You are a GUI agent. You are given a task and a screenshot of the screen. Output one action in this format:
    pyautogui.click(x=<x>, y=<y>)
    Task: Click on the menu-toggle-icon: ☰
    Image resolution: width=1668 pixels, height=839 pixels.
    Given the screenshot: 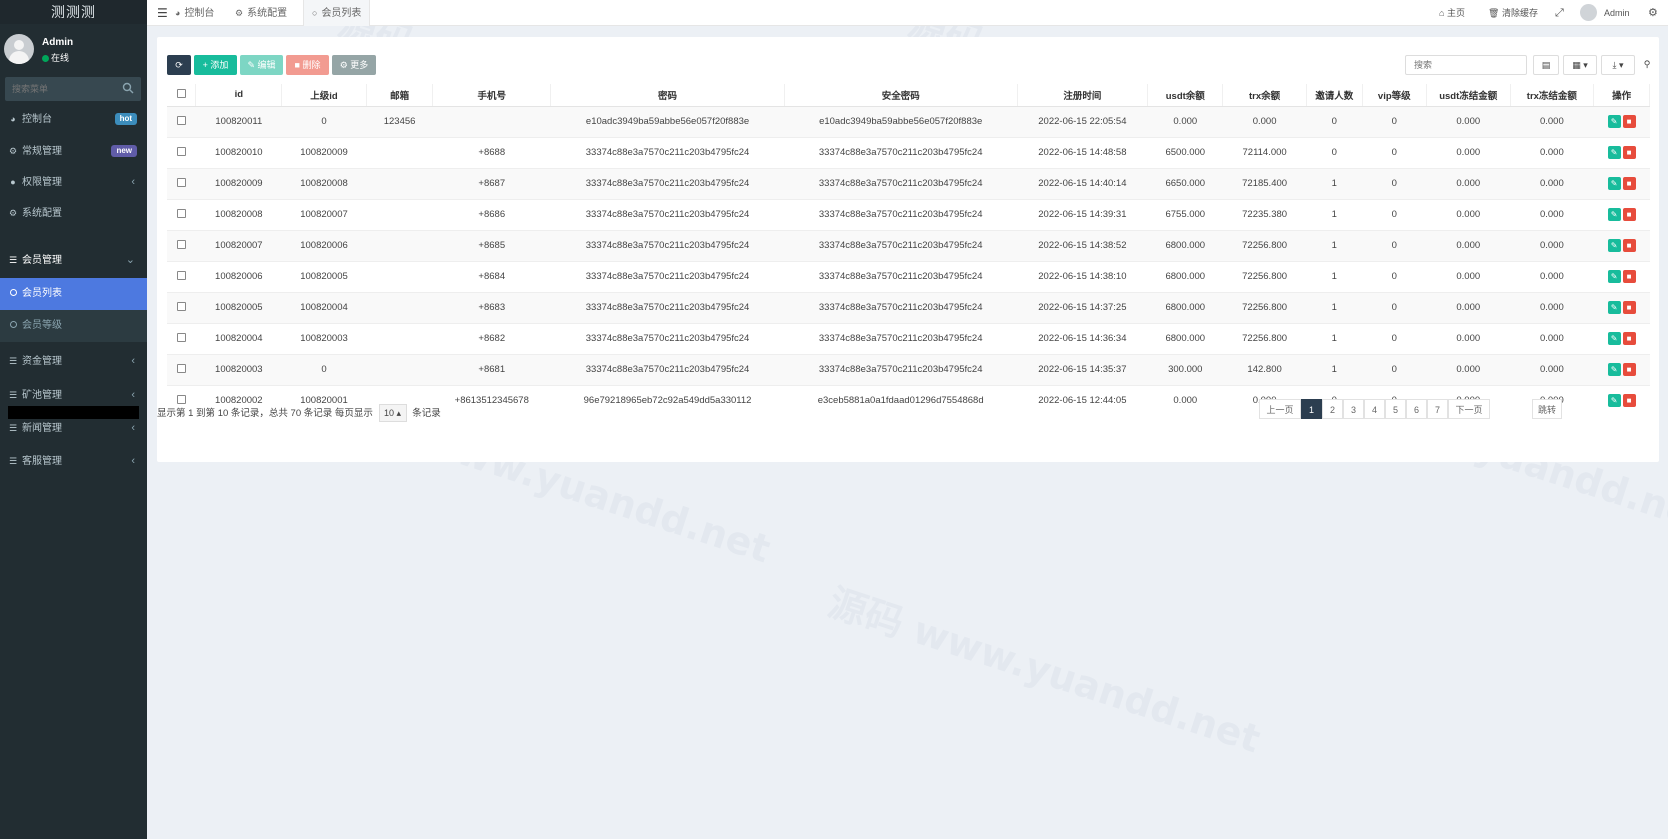 What is the action you would take?
    pyautogui.click(x=162, y=13)
    